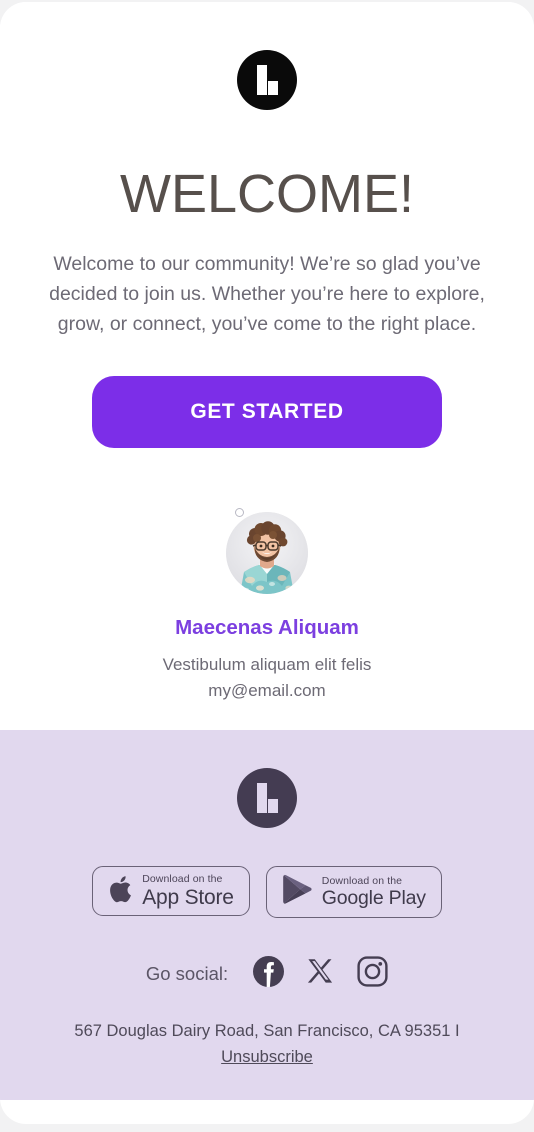 The width and height of the screenshot is (534, 1132). Describe the element at coordinates (372, 974) in the screenshot. I see `instagram-icon` at that location.